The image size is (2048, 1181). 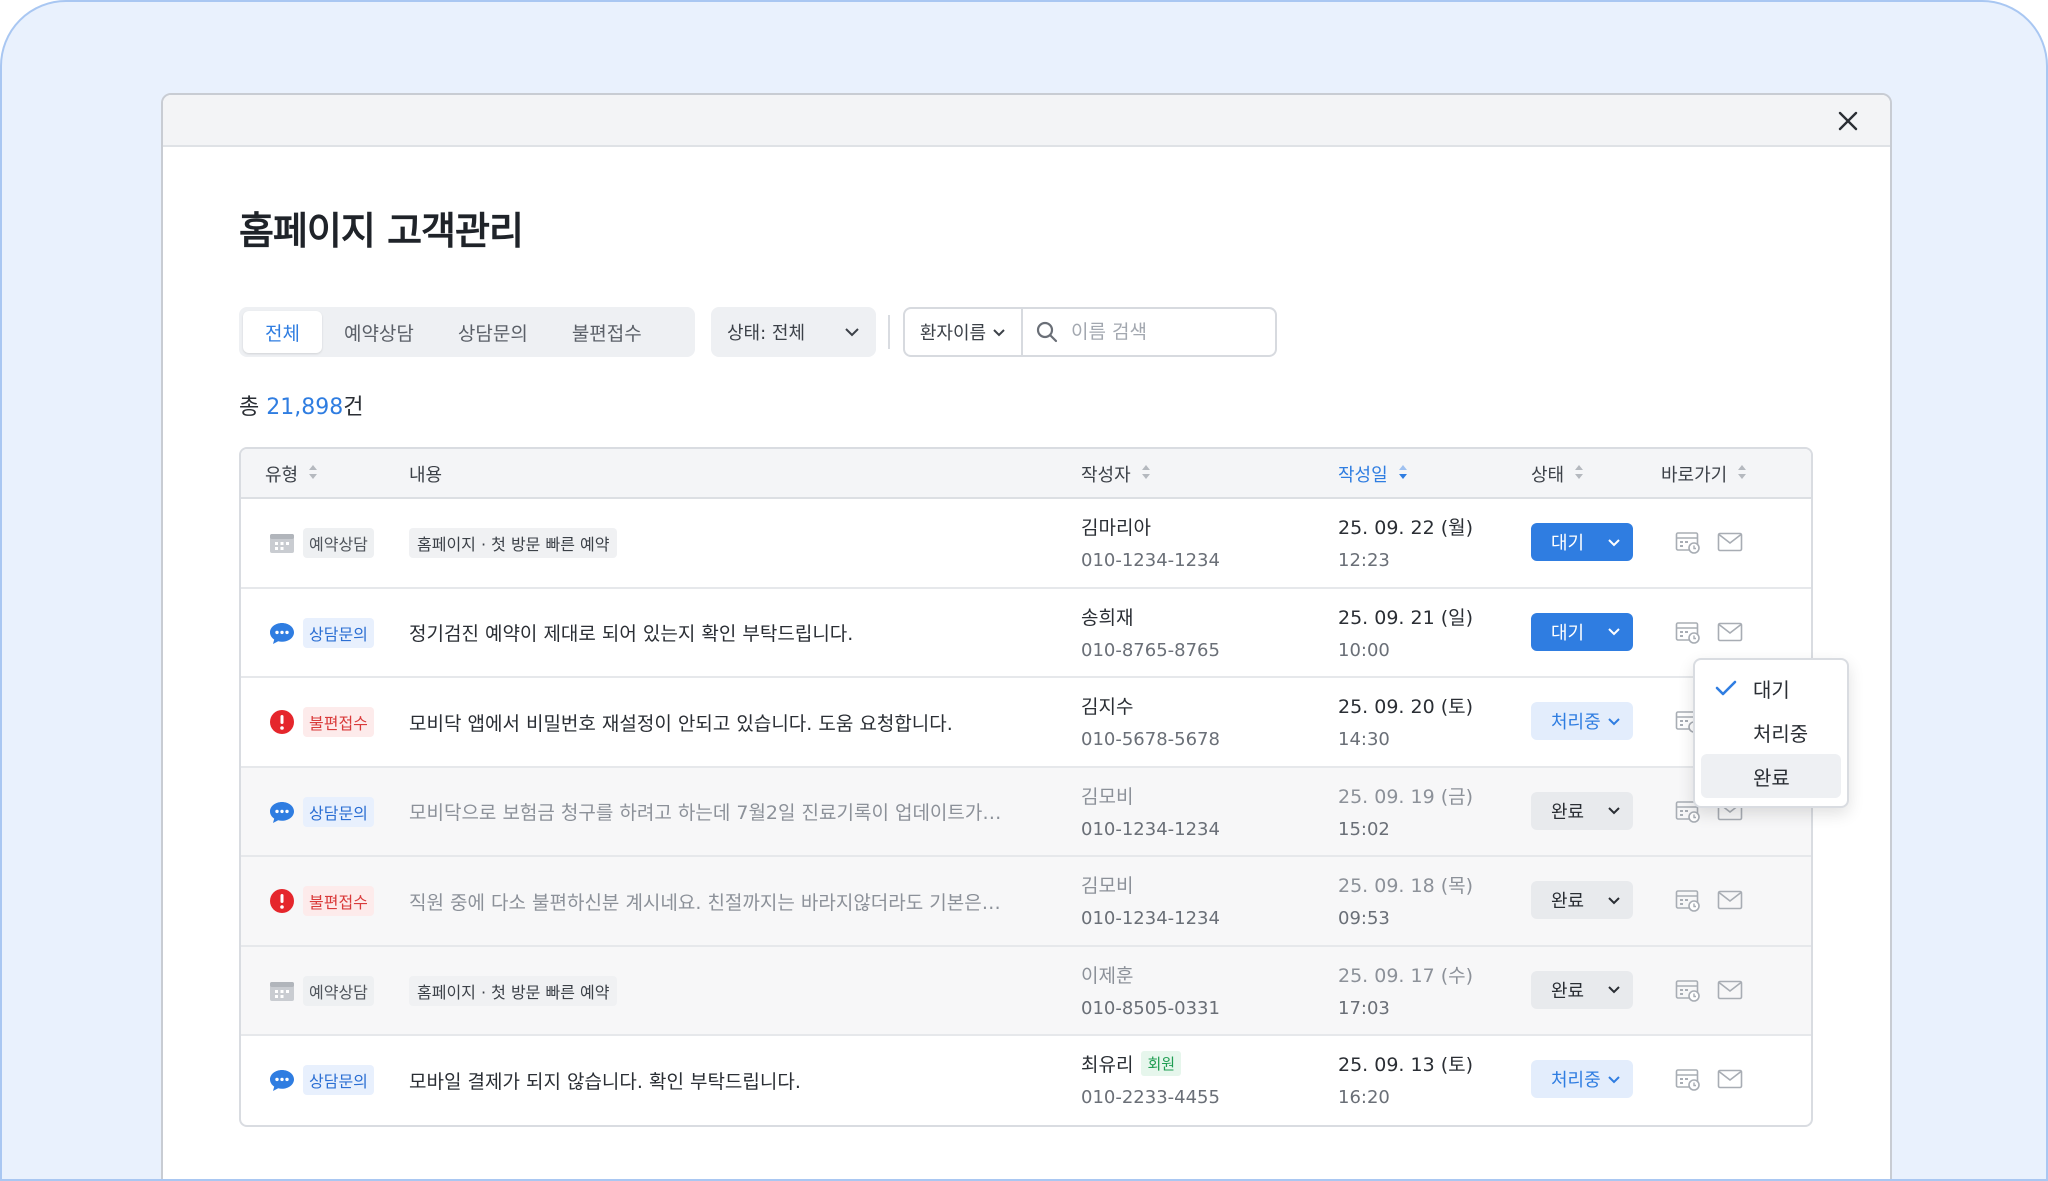 I want to click on type-cell: 불편접수, so click(x=321, y=901).